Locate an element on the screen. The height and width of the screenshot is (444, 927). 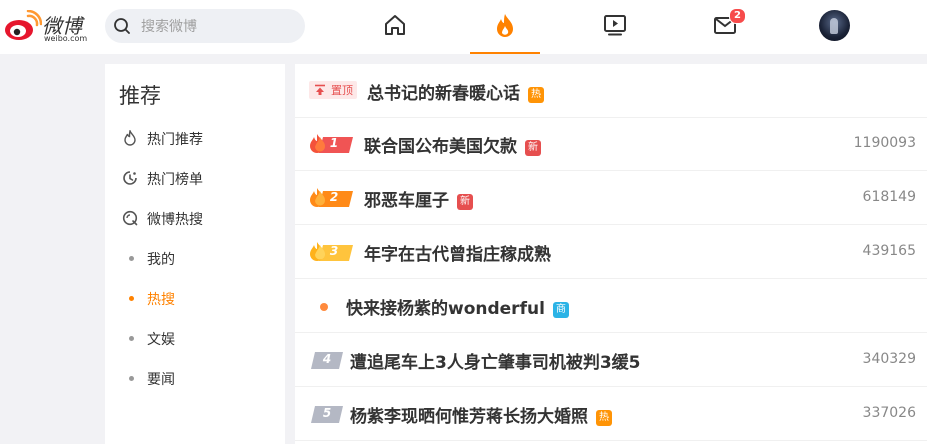
hot-list-row: 4 遭追尾车上3人身亡肇事司机被判3缓5 340329 is located at coordinates (611, 360).